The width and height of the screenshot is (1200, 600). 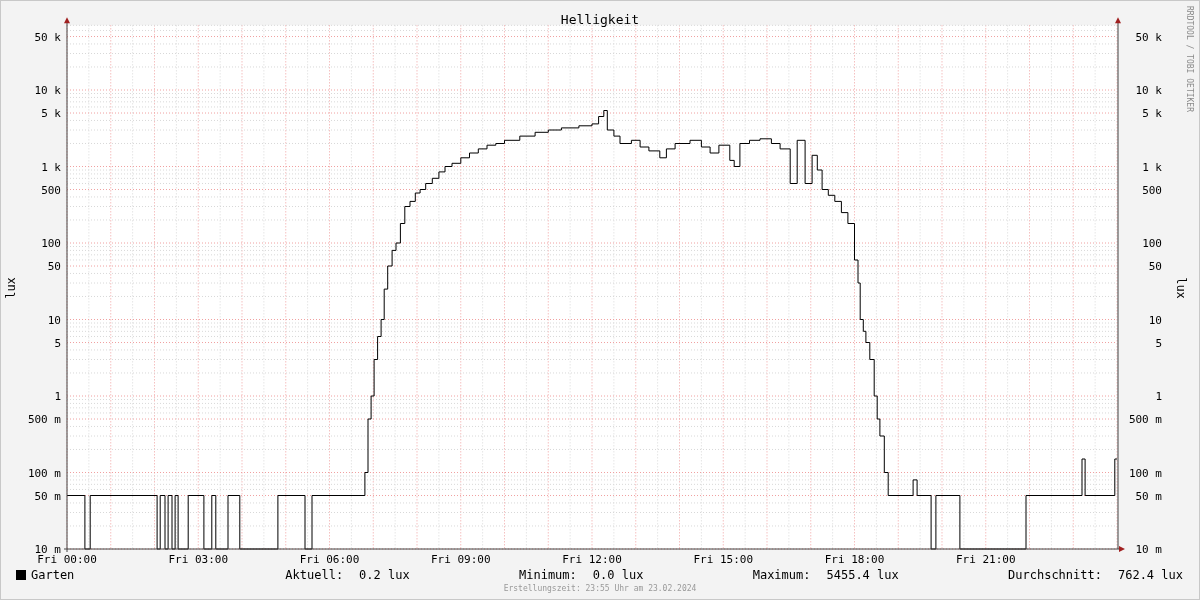 I want to click on x-tick-label: Fri 03:00, so click(x=198, y=559).